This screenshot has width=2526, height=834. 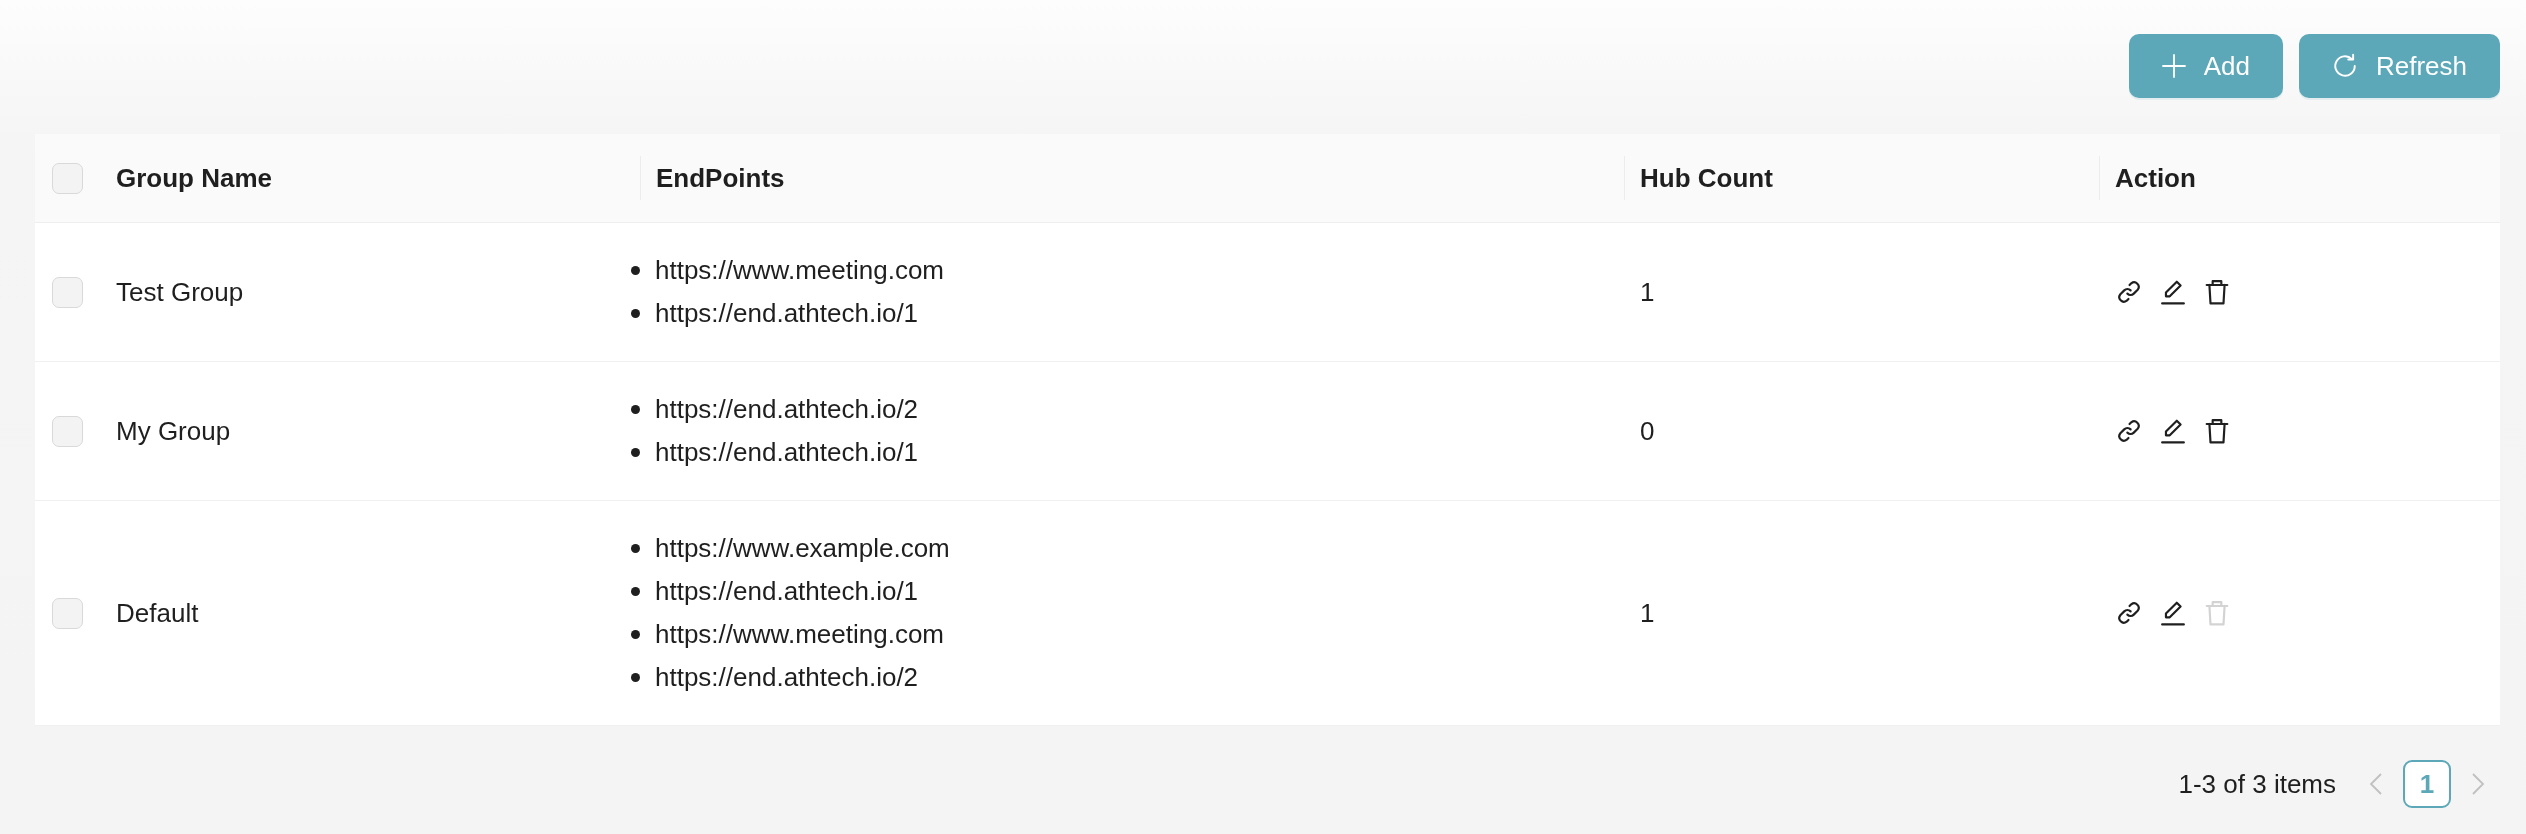 What do you see at coordinates (1706, 178) in the screenshot?
I see `column-header: Hub Count` at bounding box center [1706, 178].